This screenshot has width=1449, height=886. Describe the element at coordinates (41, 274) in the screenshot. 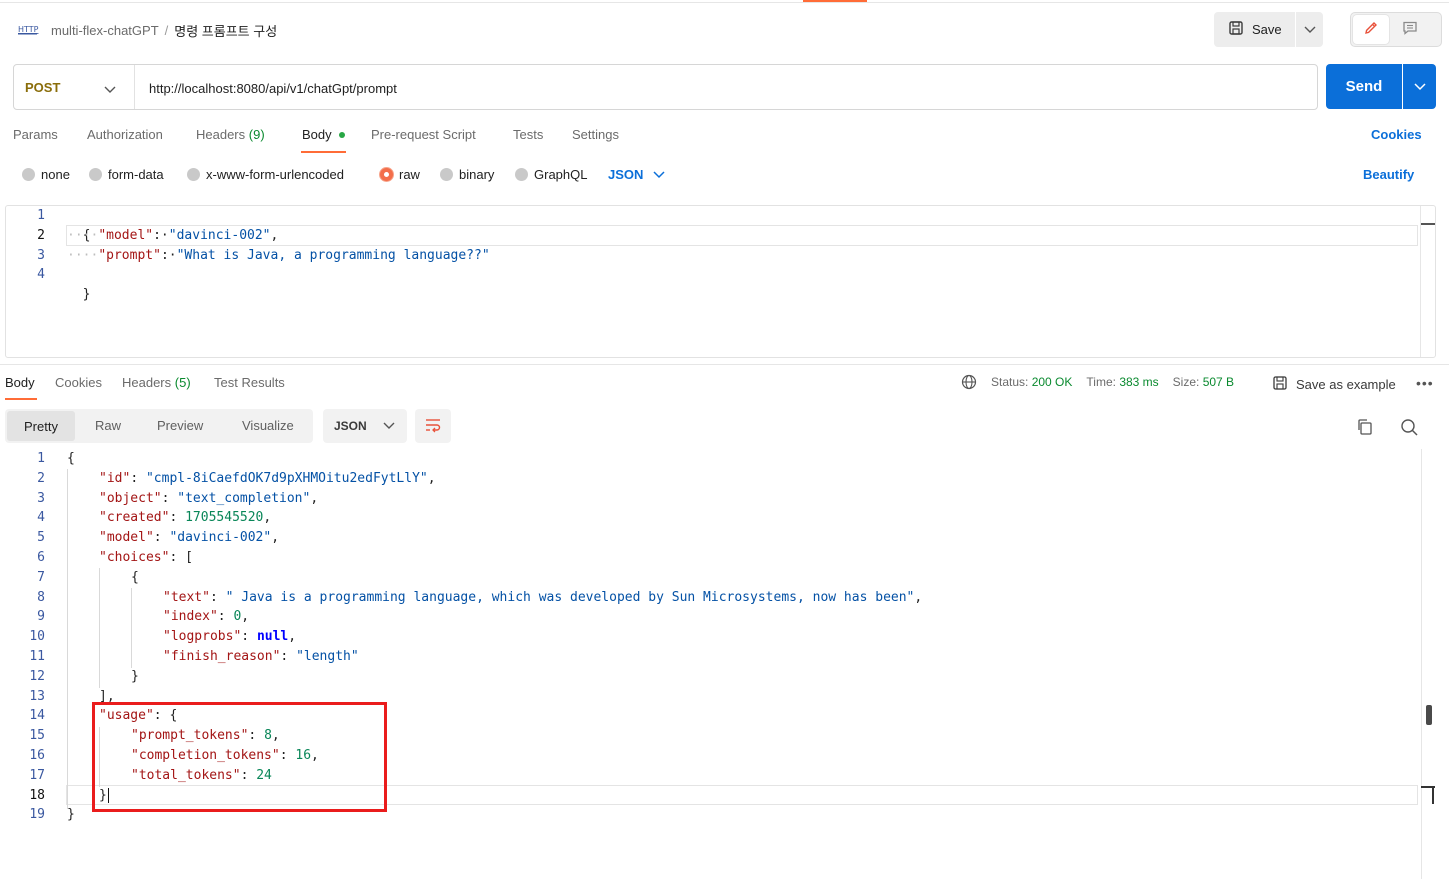

I see `line-number: 4` at that location.